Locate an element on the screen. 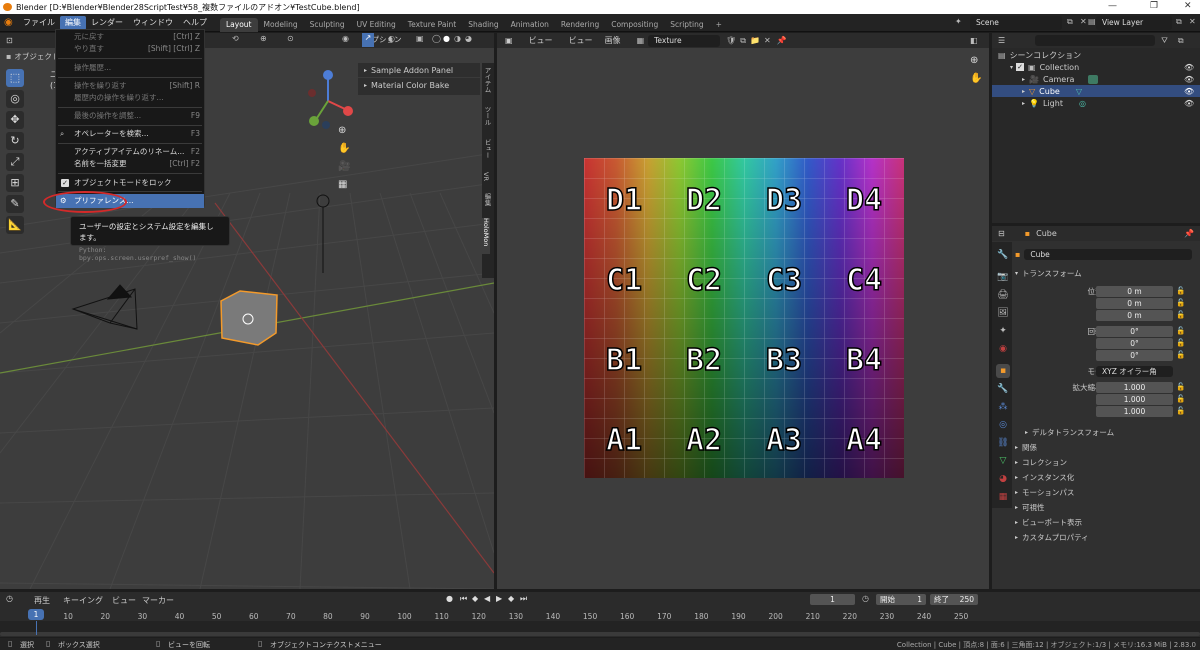  location-x-field: 0 m is located at coordinates (1134, 291).